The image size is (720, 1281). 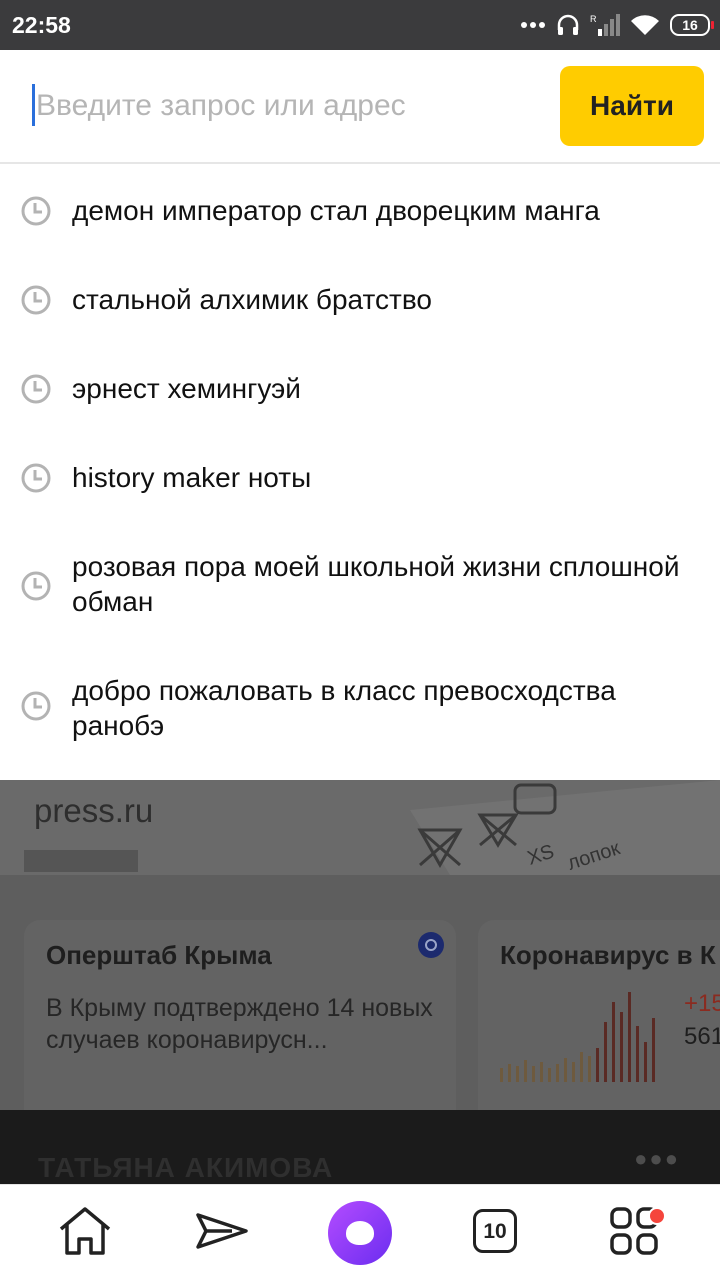 I want to click on suggestion-item: history maker ноты, so click(x=360, y=478).